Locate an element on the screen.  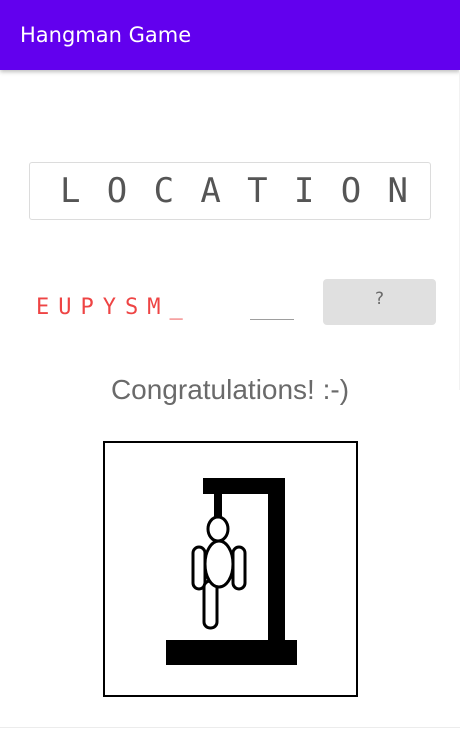
hangman-right-arm is located at coordinates (239, 568).